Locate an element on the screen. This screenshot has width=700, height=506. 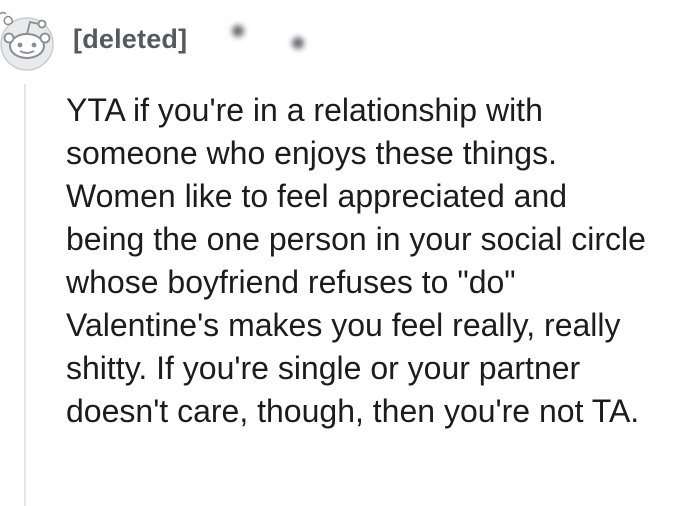
snoo-avatar-icon is located at coordinates (28, 41).